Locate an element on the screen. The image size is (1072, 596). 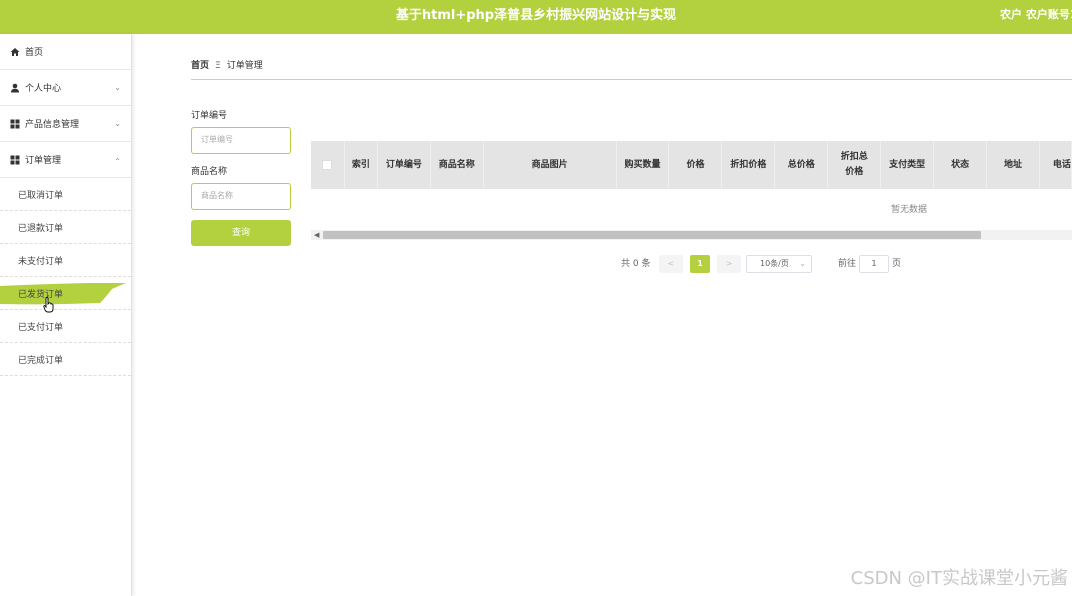
column-header: 状态 is located at coordinates (961, 165).